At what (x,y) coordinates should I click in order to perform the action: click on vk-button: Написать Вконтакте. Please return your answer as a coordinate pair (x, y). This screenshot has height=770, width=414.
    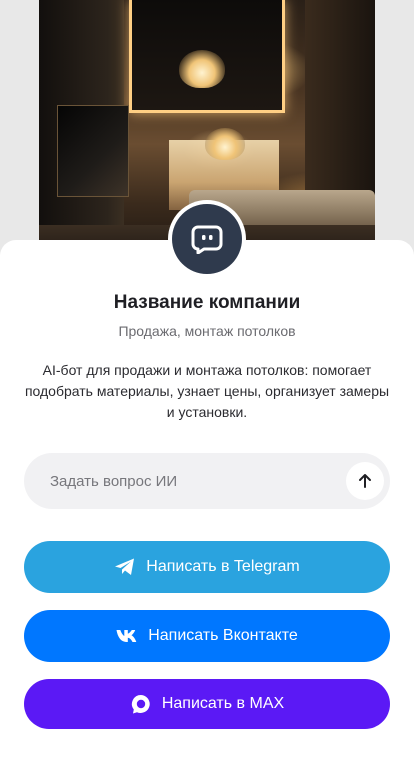
    Looking at the image, I should click on (207, 636).